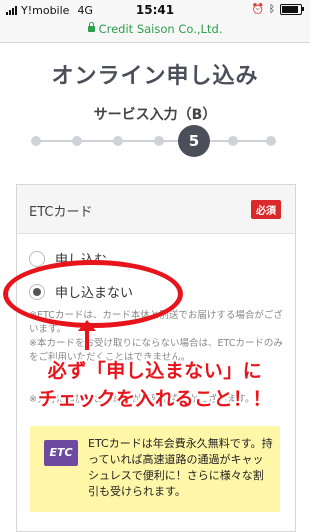 The height and width of the screenshot is (532, 320). What do you see at coordinates (61, 453) in the screenshot?
I see `etc-logo: ETC` at bounding box center [61, 453].